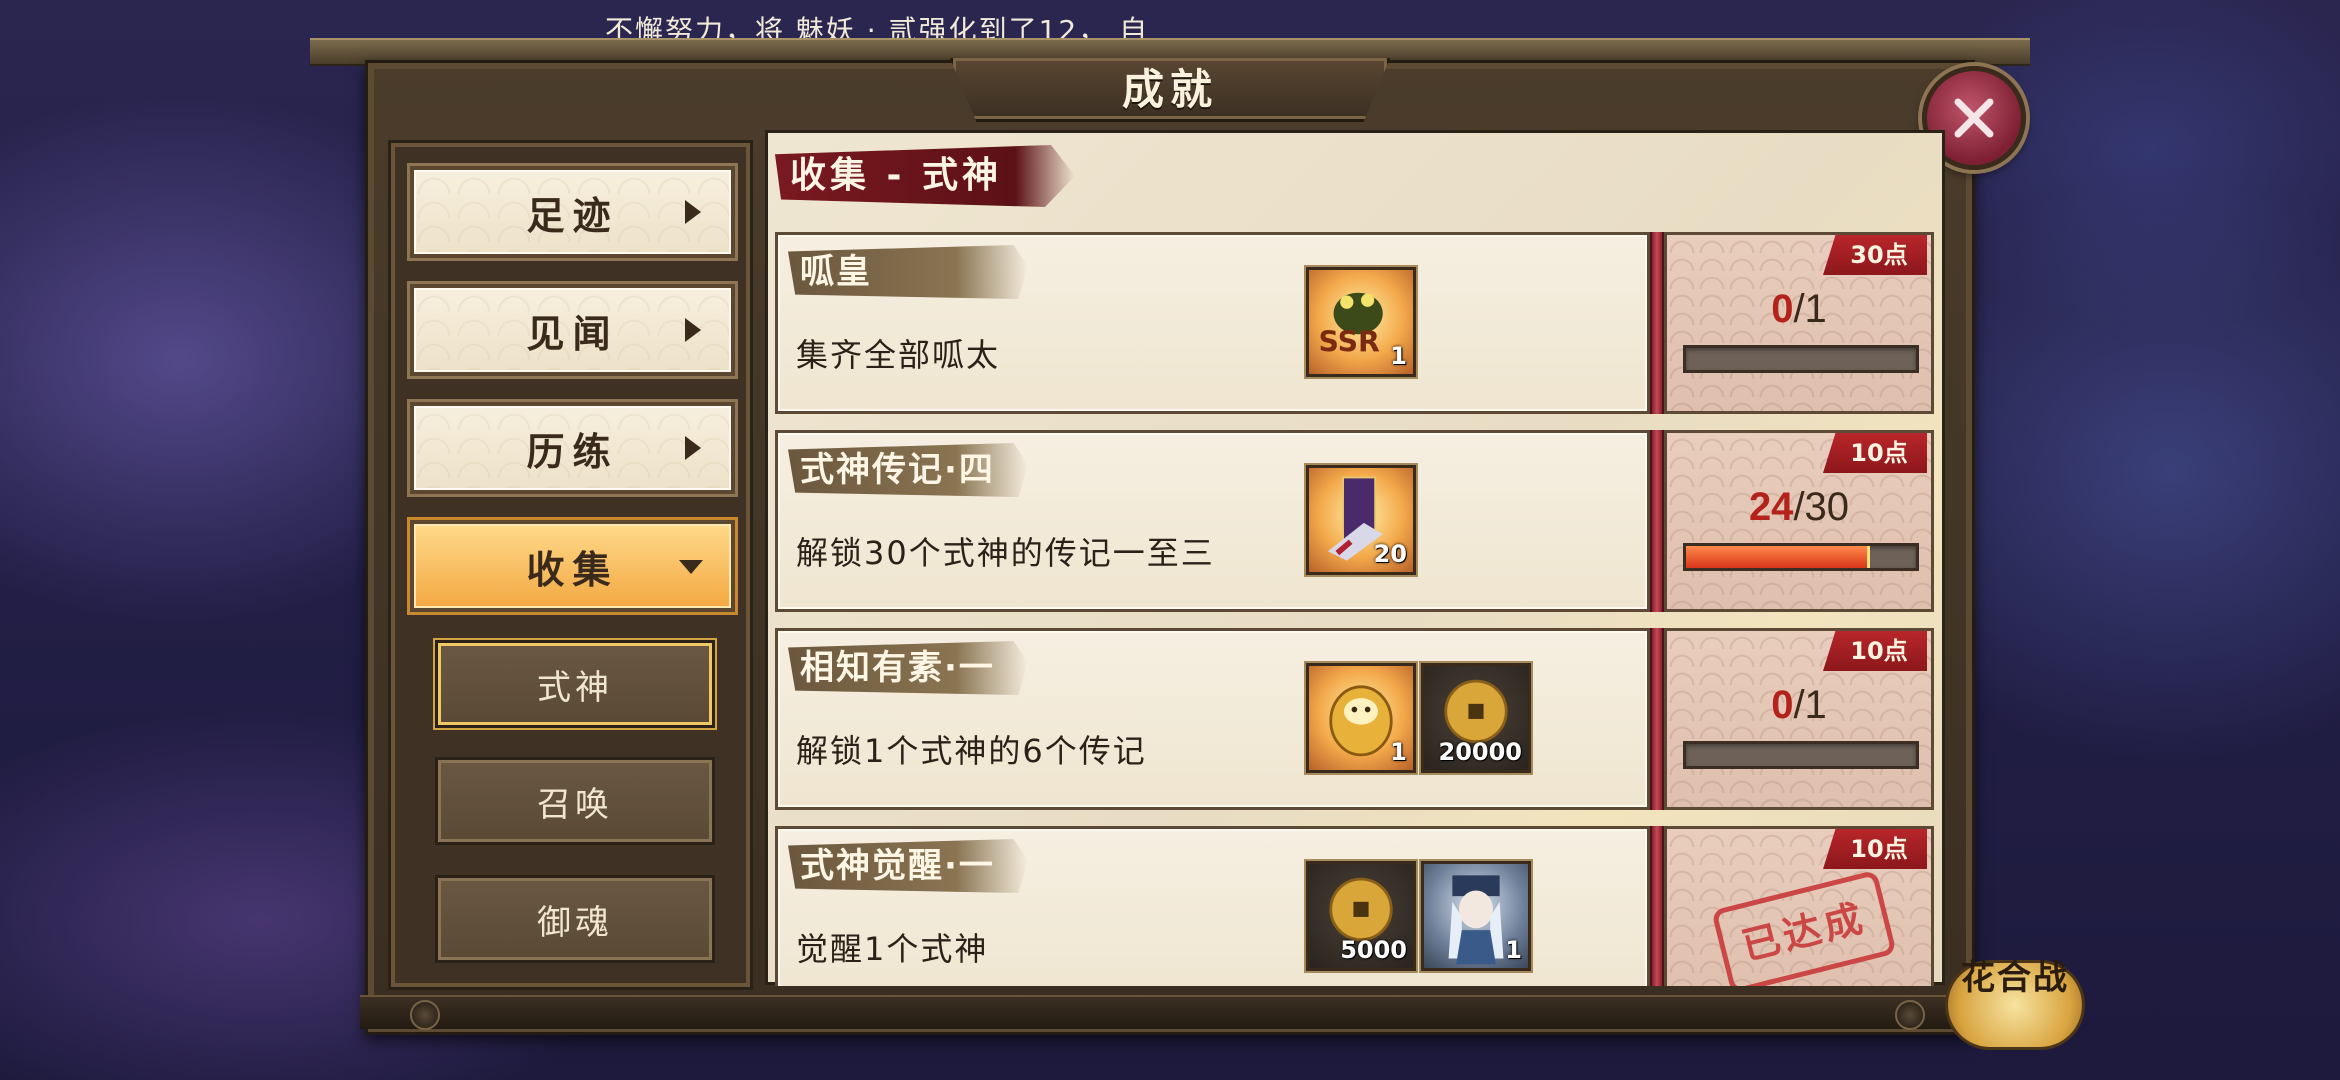 The height and width of the screenshot is (1080, 2340). I want to click on reward-item: 20, so click(1361, 520).